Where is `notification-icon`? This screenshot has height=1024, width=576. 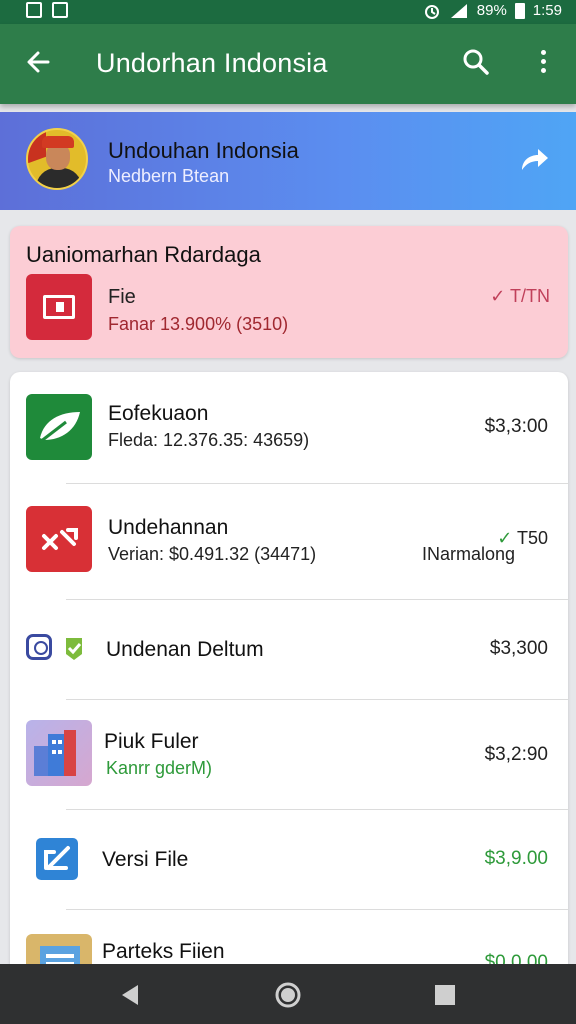 notification-icon is located at coordinates (34, 10).